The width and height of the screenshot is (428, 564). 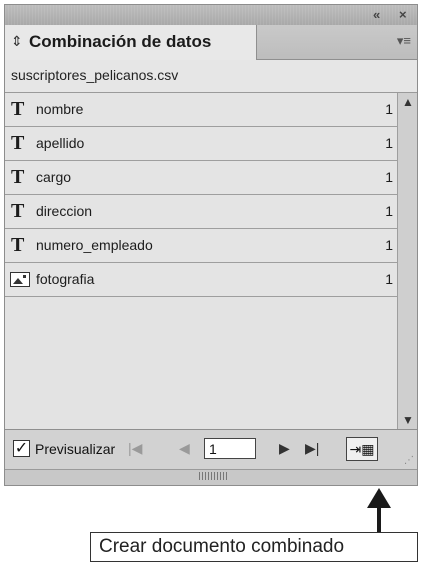 What do you see at coordinates (284, 448) in the screenshot?
I see `next-record-icon: ▶` at bounding box center [284, 448].